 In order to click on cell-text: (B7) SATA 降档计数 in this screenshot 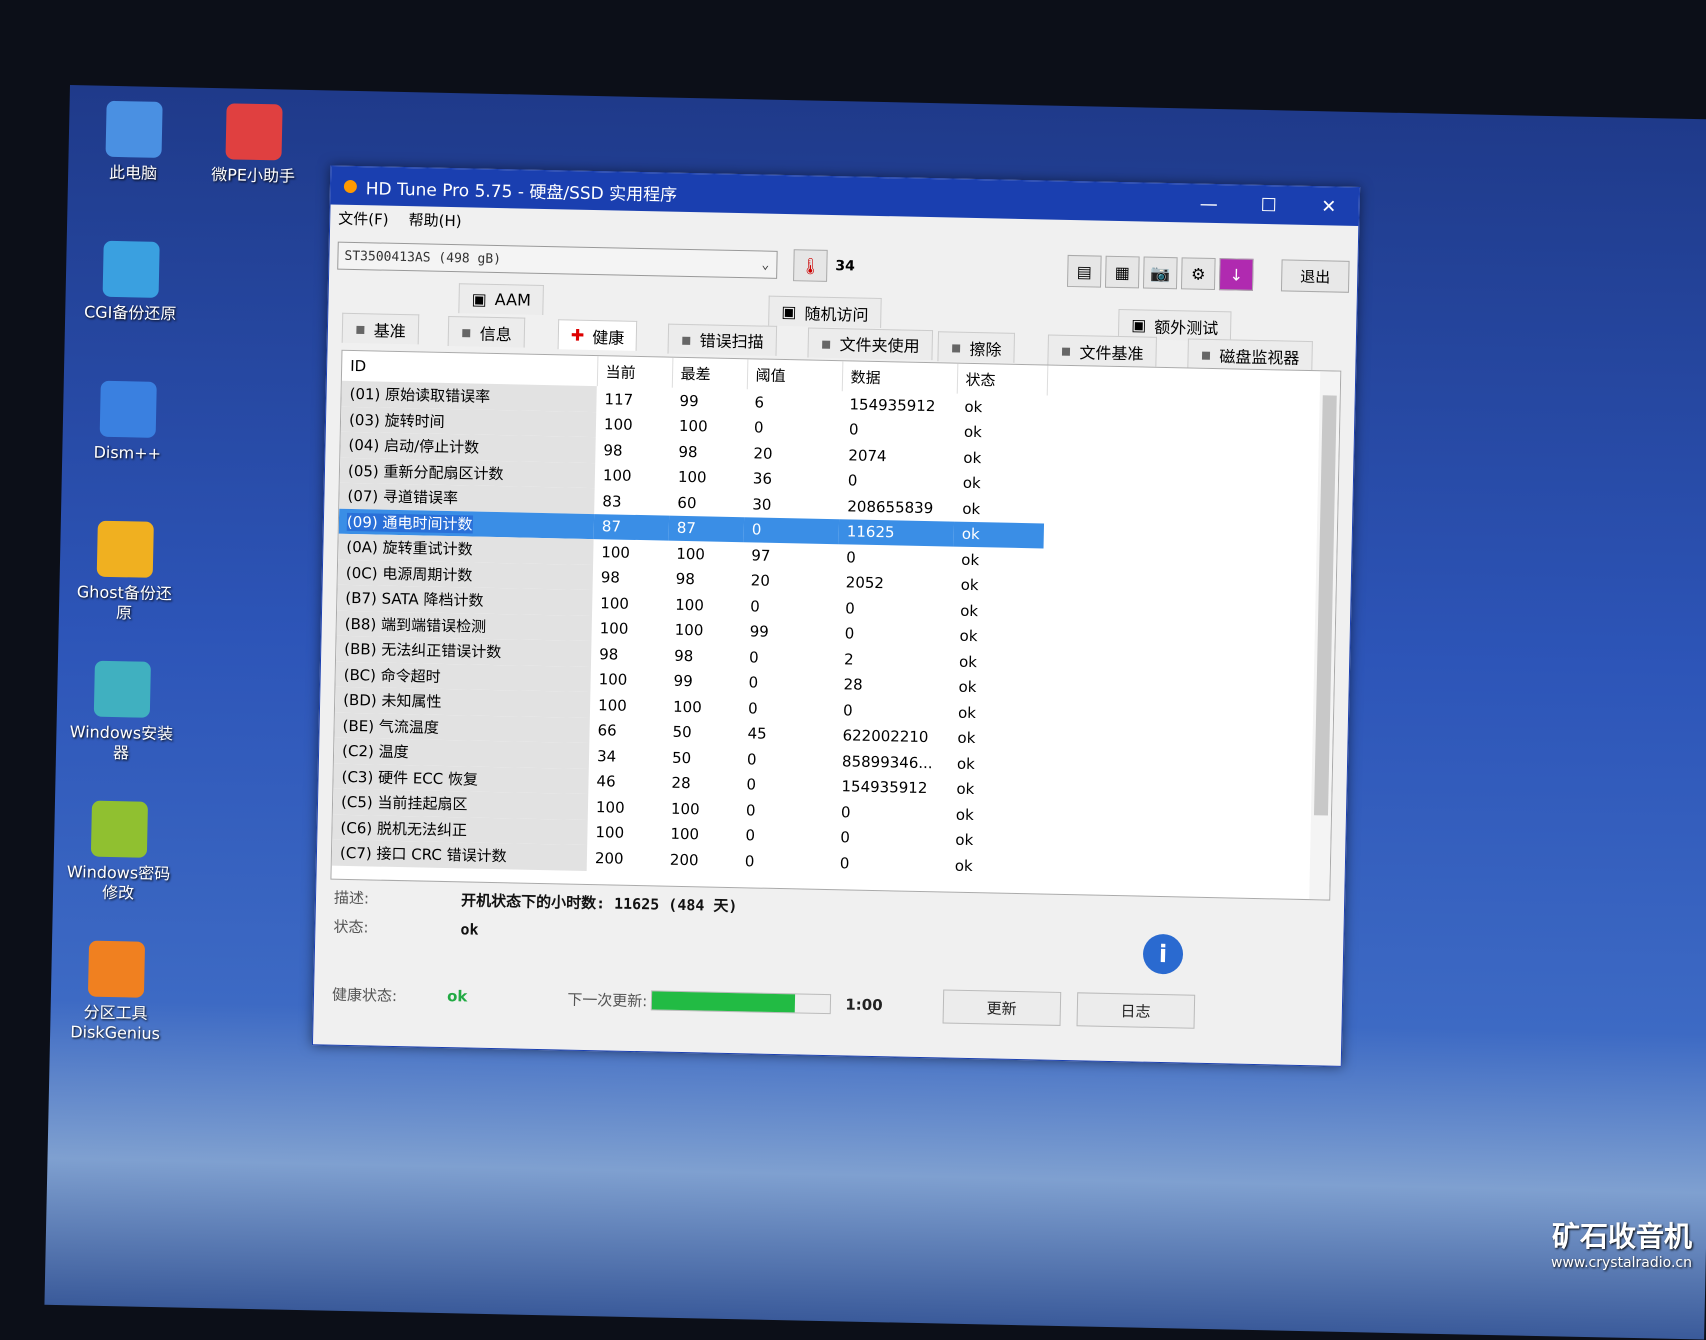, I will do `click(414, 600)`.